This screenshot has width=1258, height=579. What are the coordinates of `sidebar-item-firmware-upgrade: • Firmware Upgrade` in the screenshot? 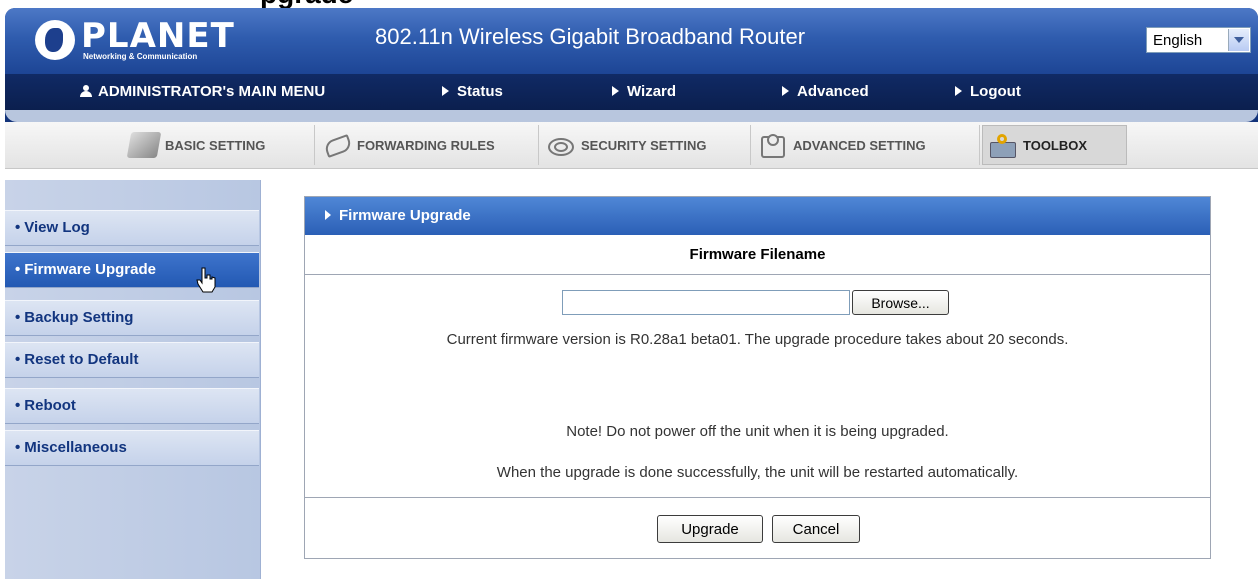 It's located at (132, 270).